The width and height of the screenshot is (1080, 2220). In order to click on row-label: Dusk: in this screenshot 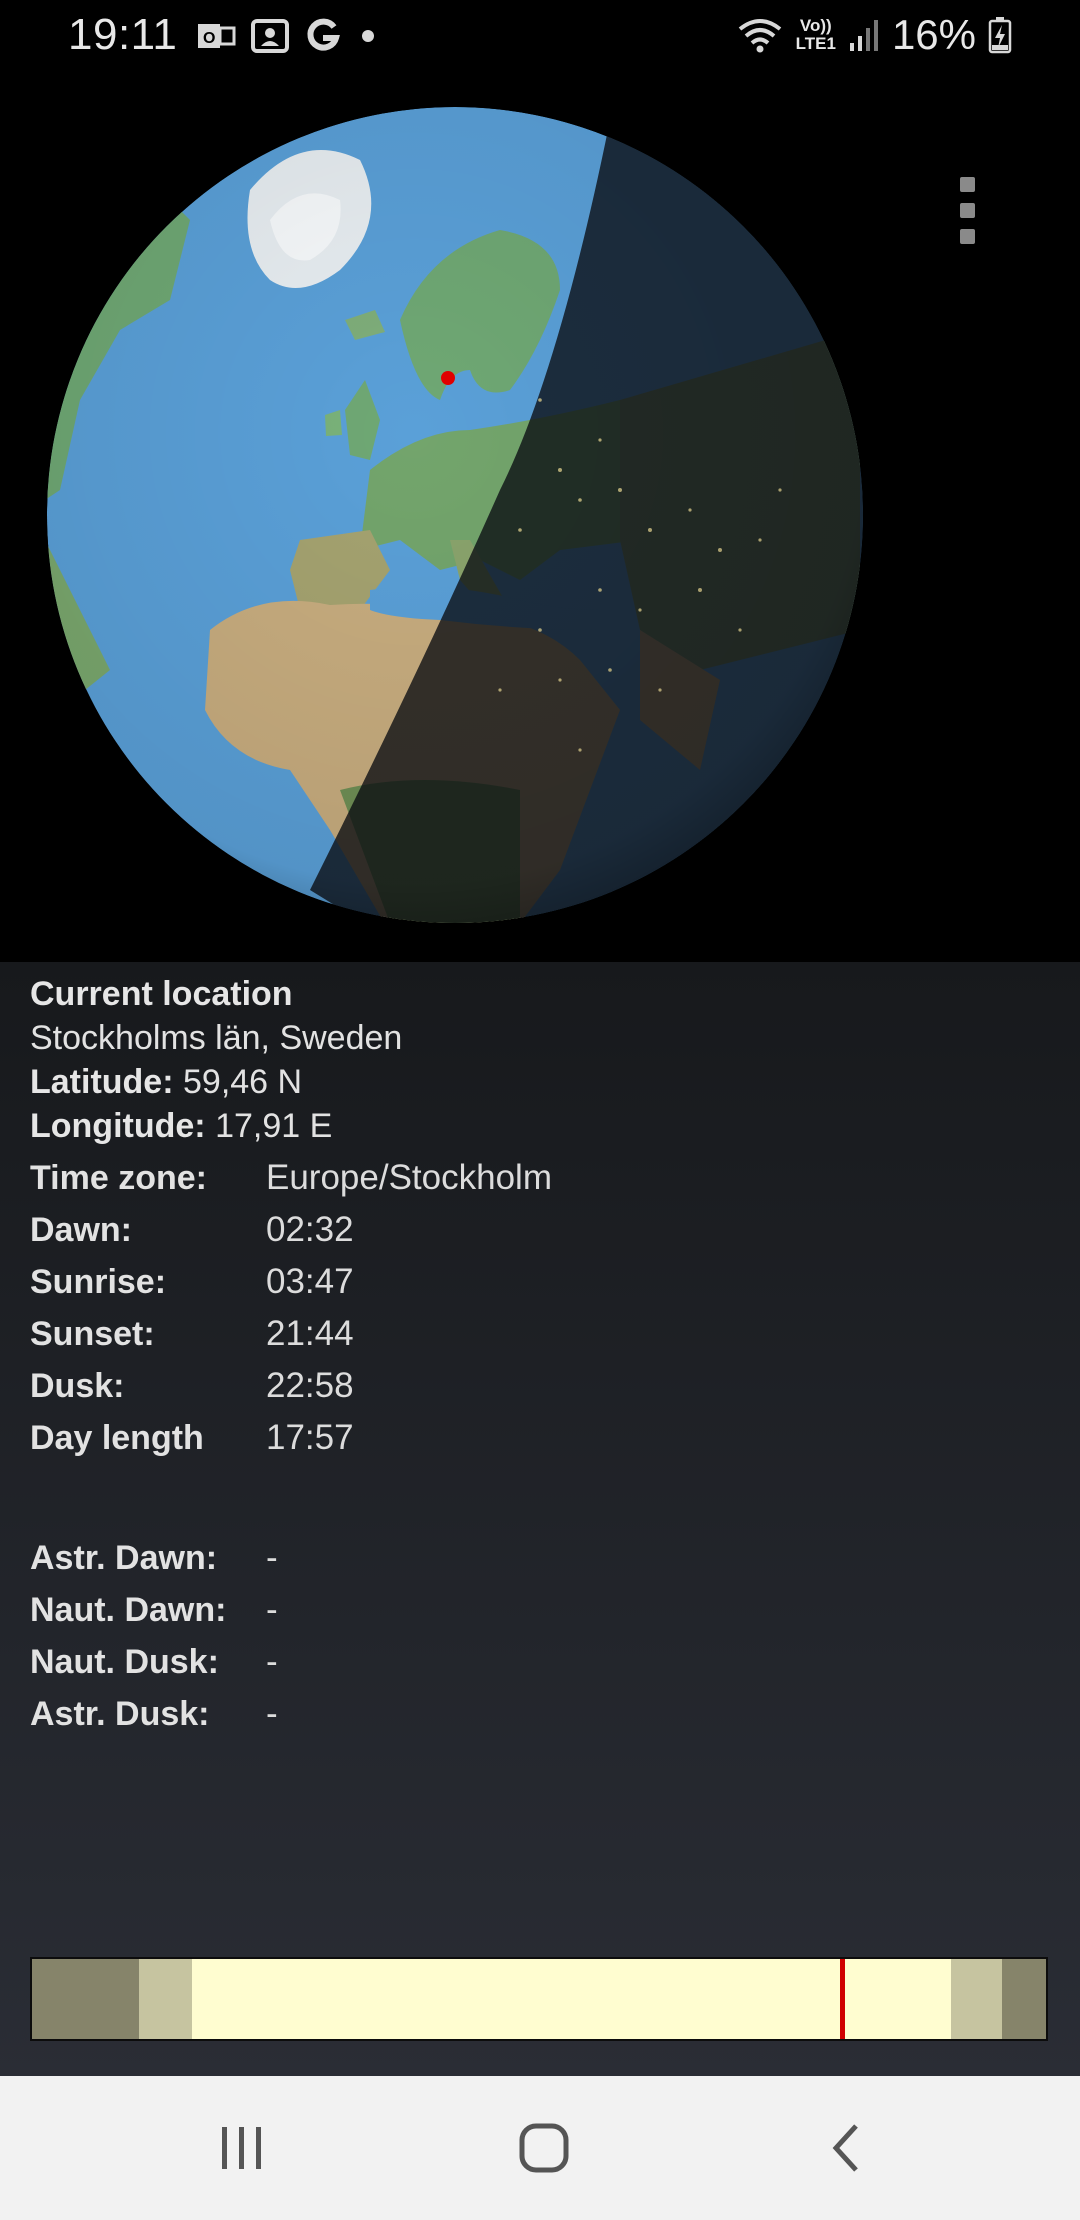, I will do `click(77, 1386)`.